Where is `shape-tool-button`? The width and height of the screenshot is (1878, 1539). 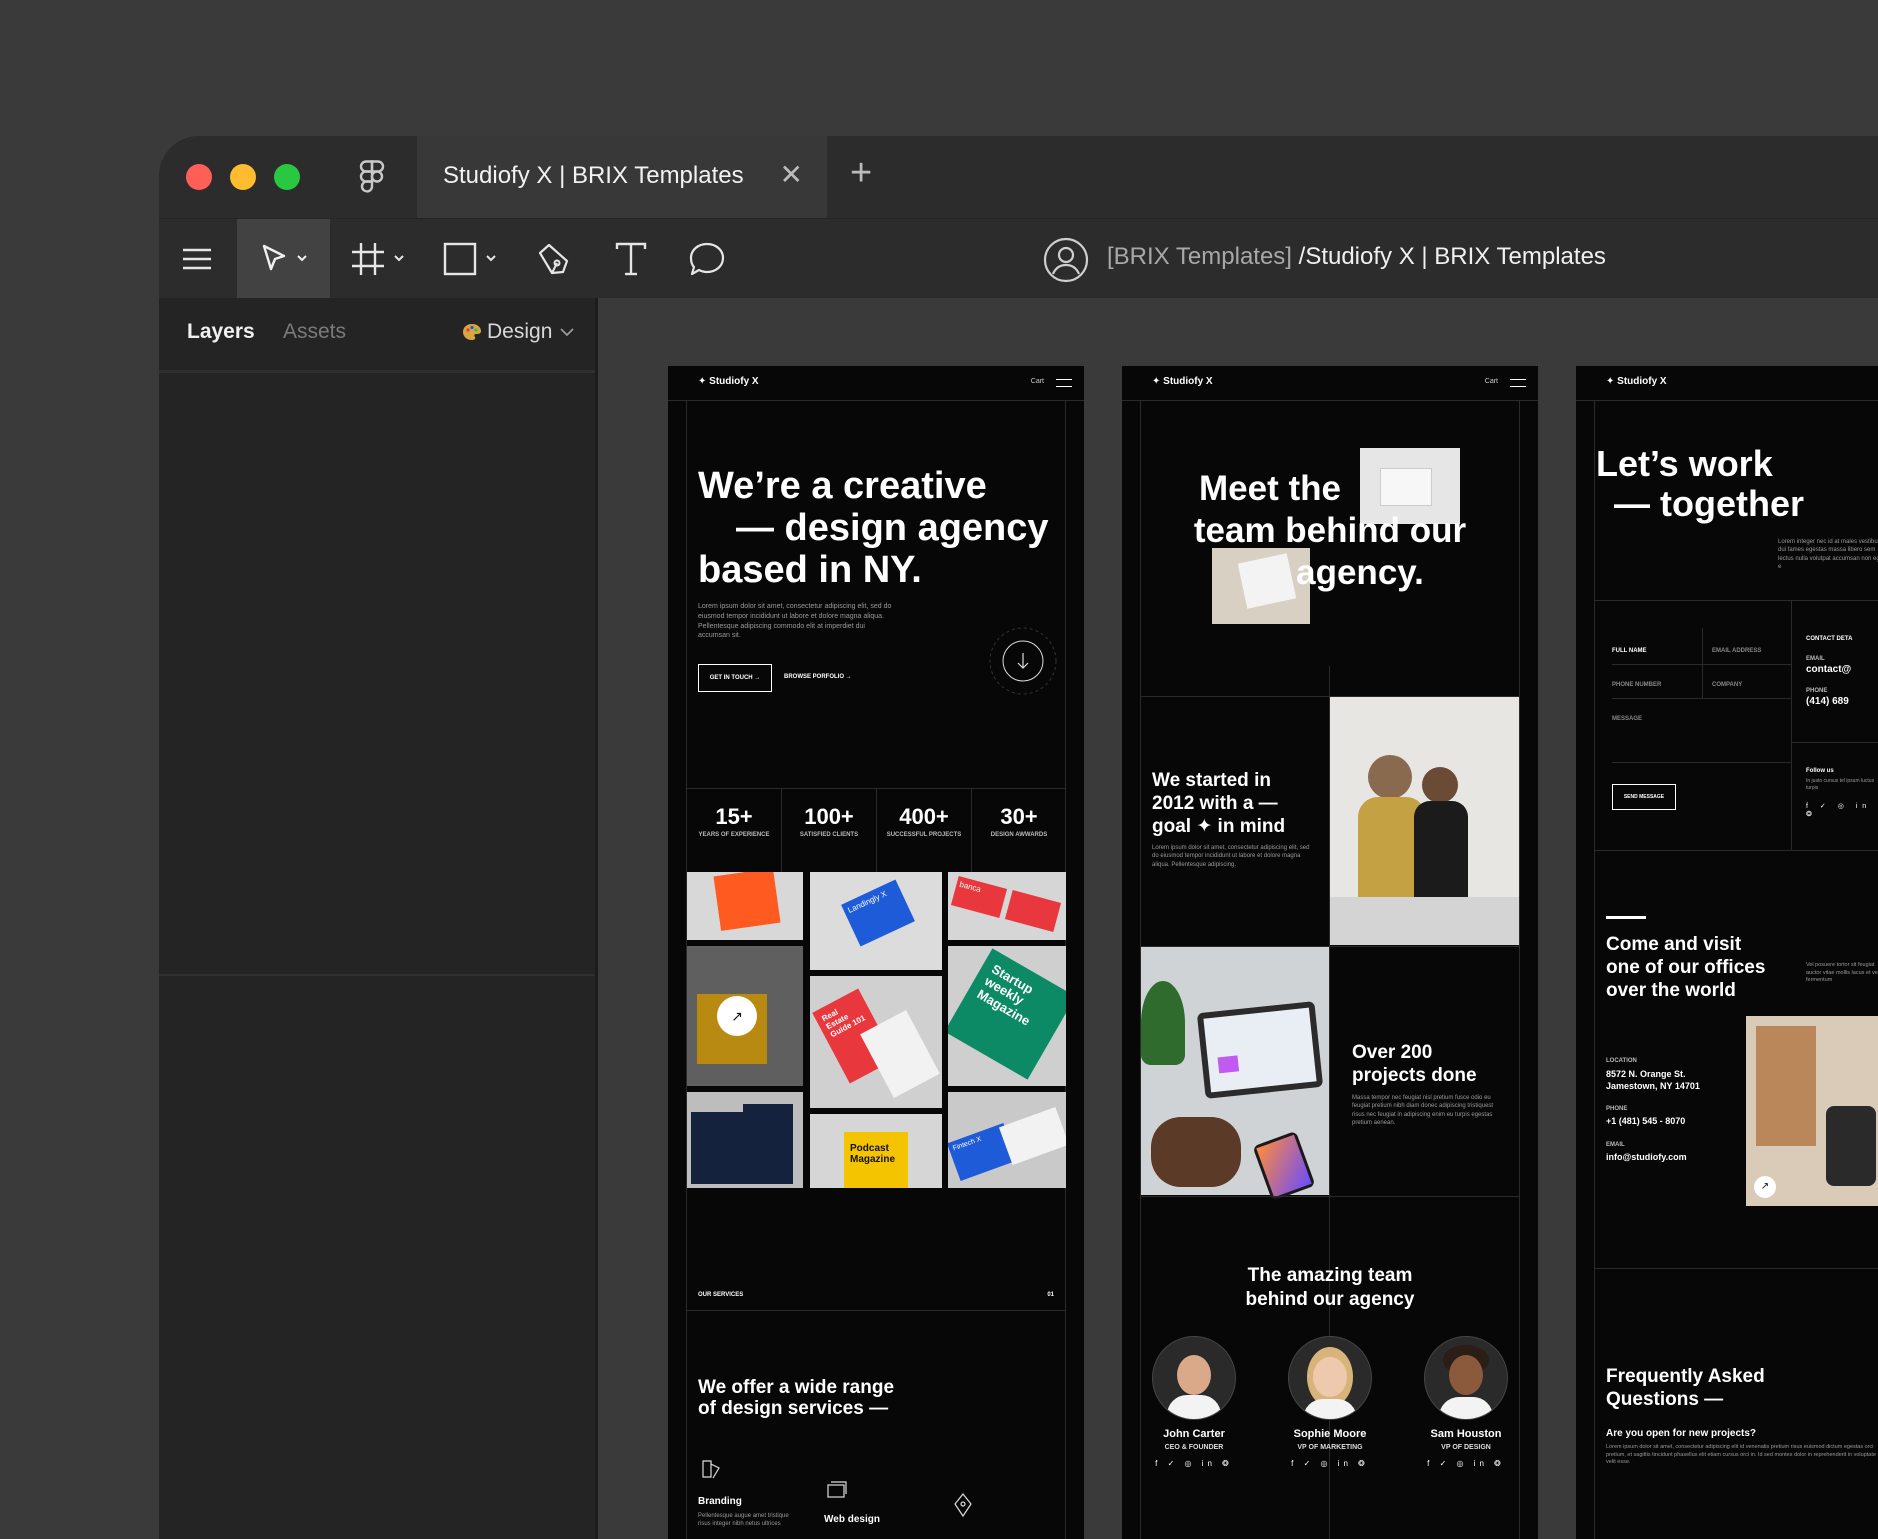 shape-tool-button is located at coordinates (471, 259).